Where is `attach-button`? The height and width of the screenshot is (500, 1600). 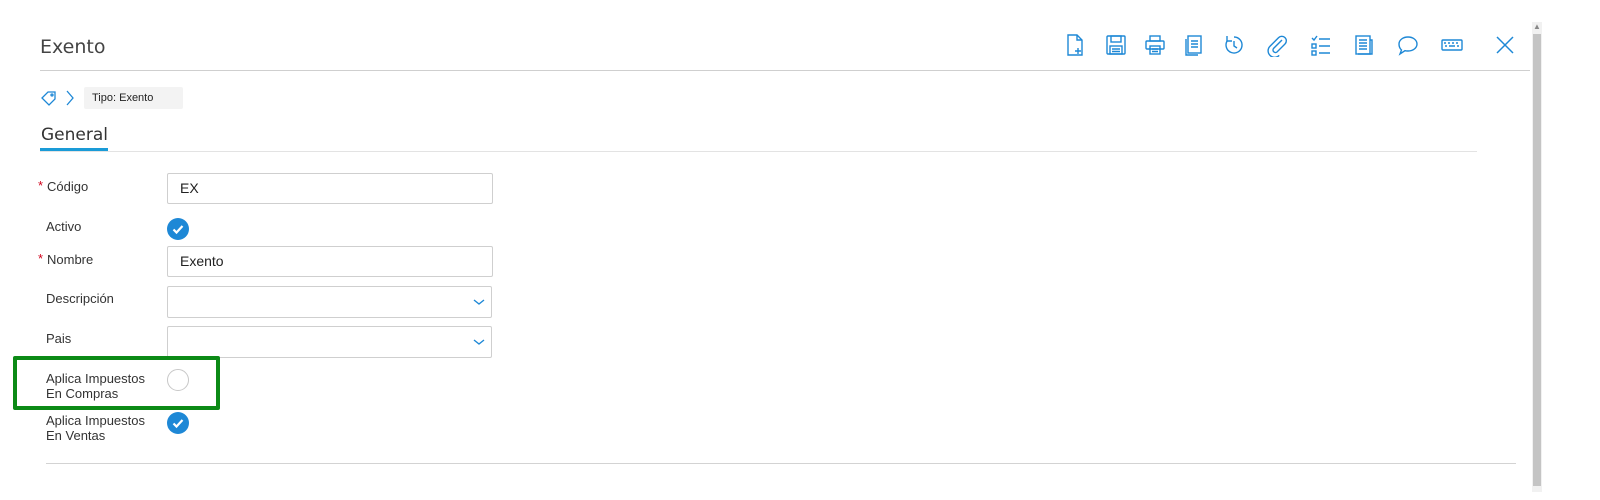 attach-button is located at coordinates (1277, 45).